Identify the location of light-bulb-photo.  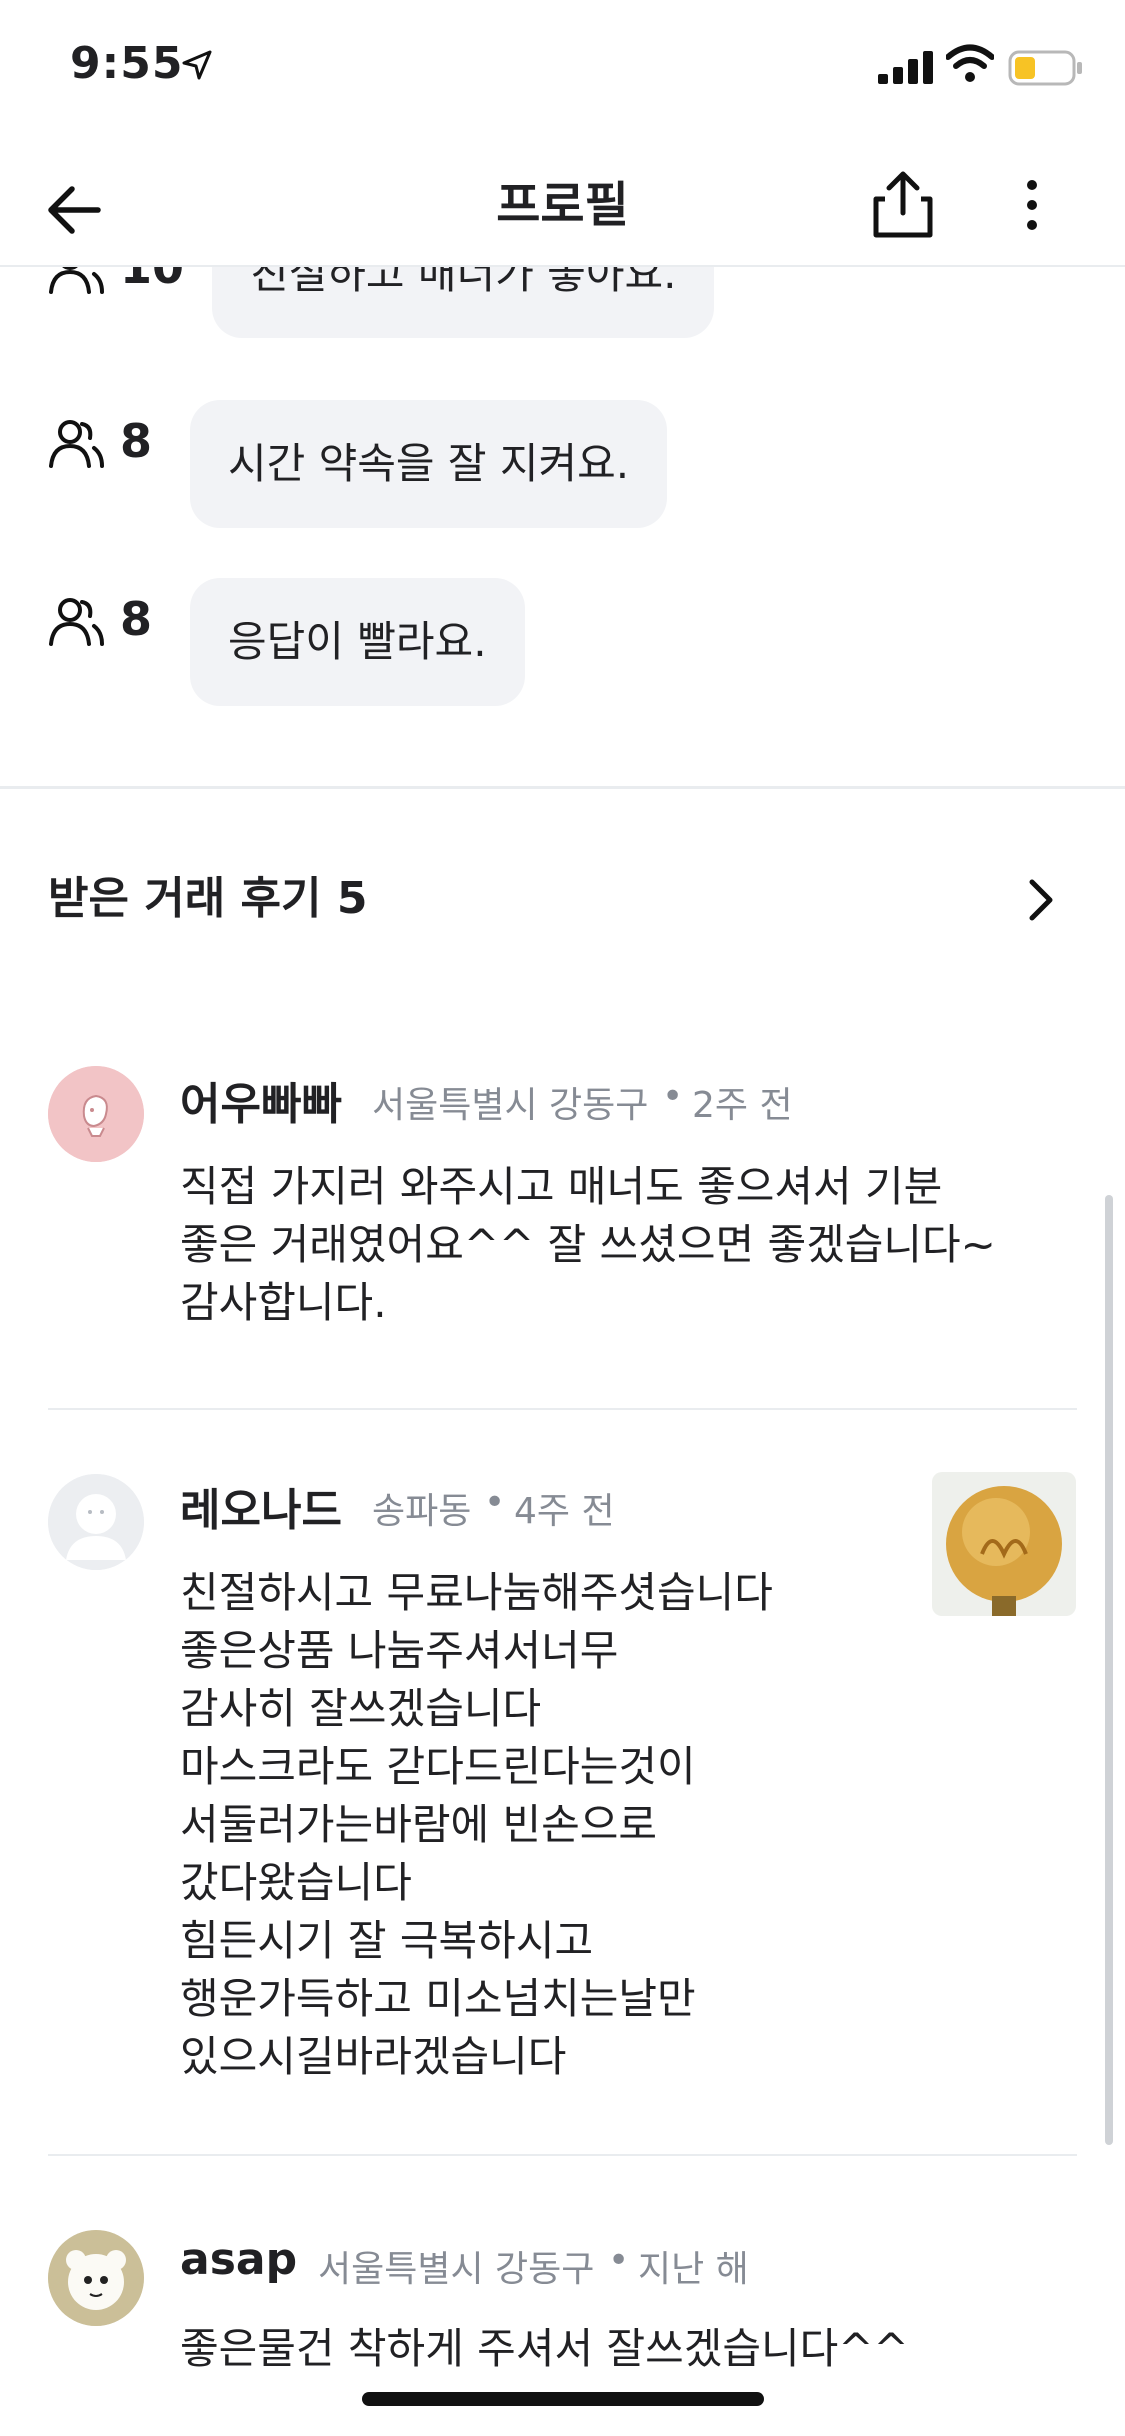
(1004, 1544).